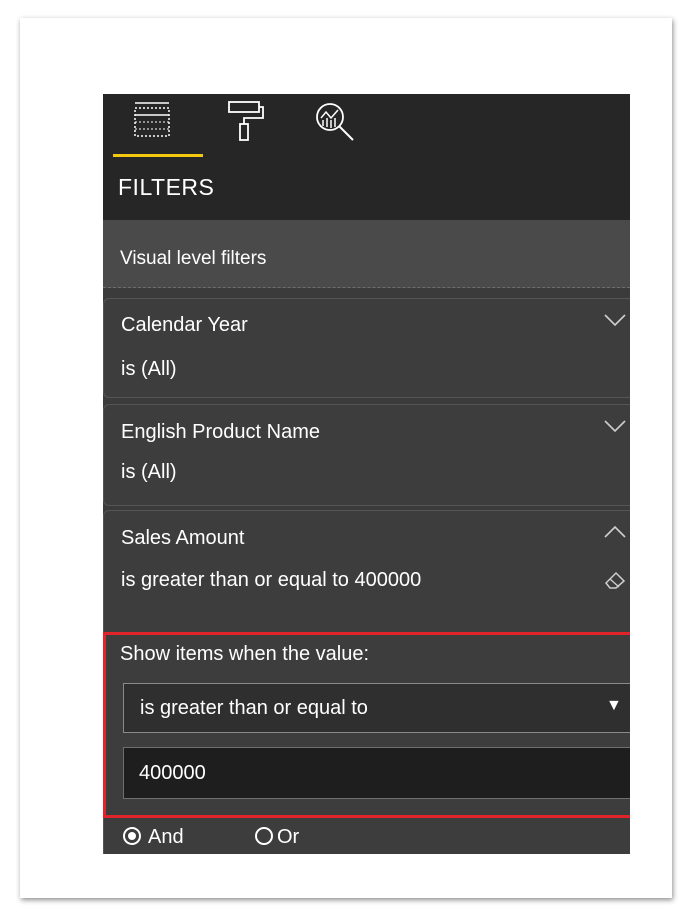  I want to click on section-label: Visual level filters, so click(193, 258).